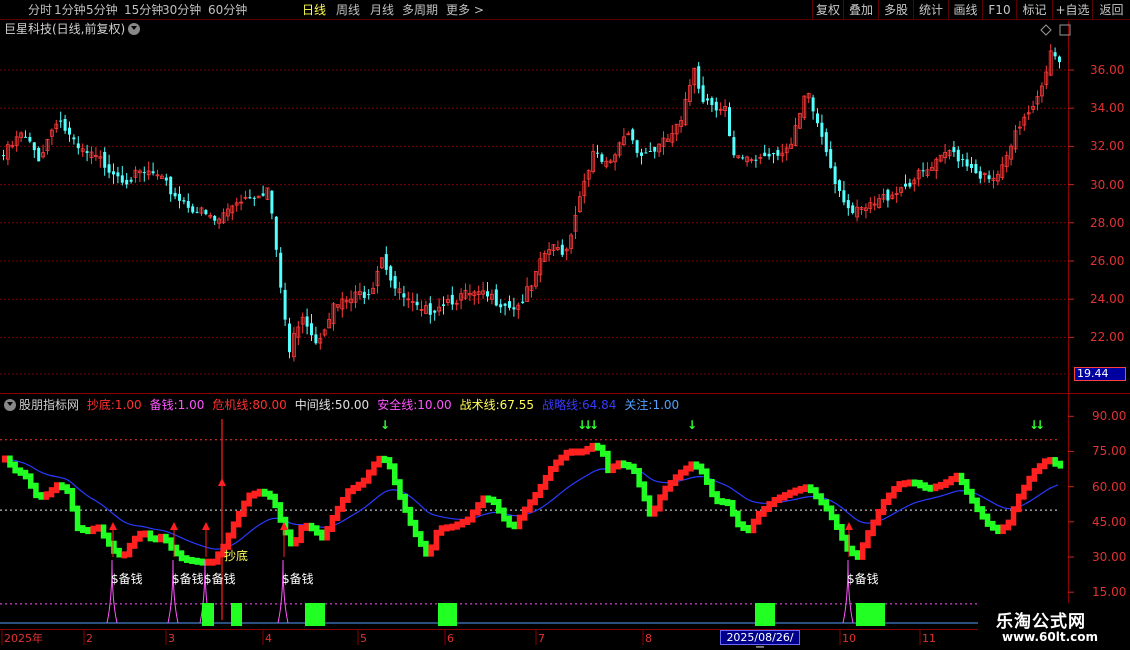 The image size is (1130, 650). Describe the element at coordinates (89, 638) in the screenshot. I see `date-label: 2` at that location.